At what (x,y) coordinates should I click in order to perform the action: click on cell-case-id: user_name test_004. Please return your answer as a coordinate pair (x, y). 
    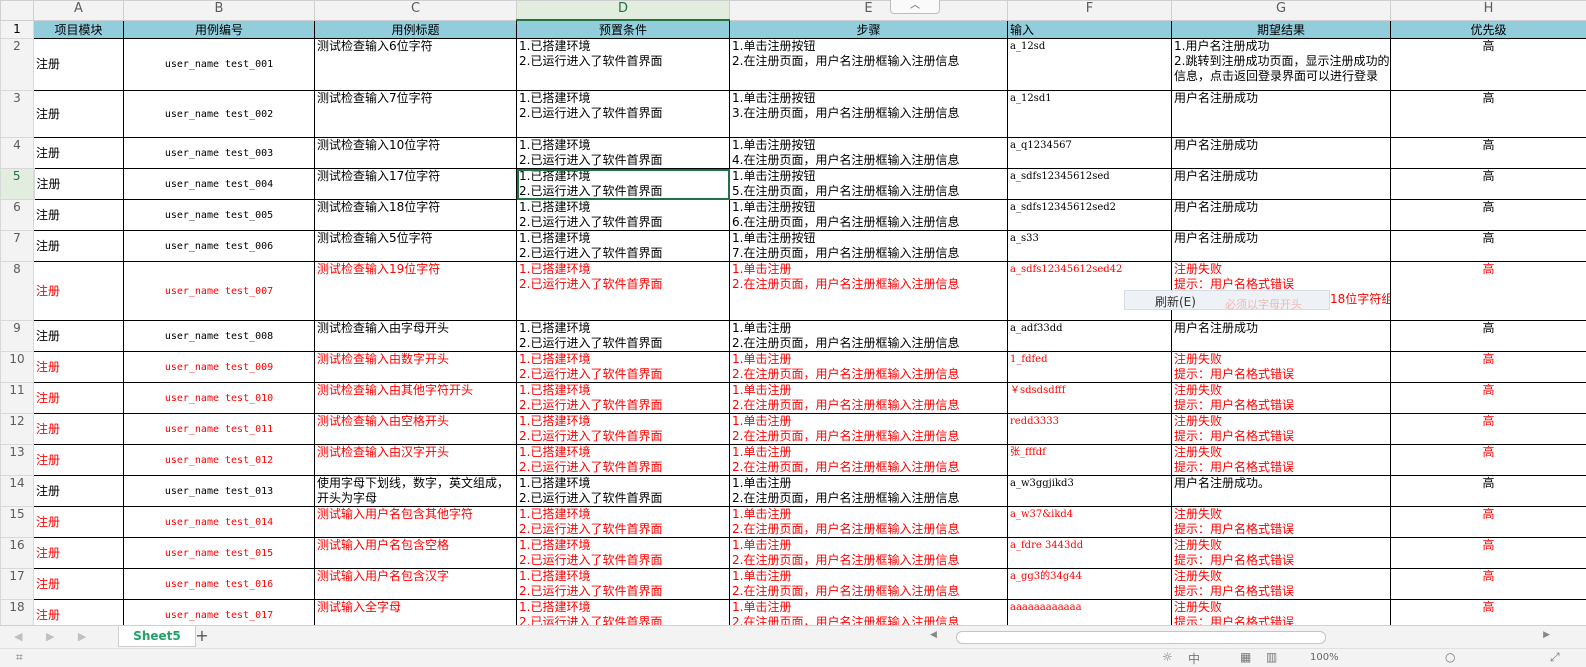
    Looking at the image, I should click on (219, 184).